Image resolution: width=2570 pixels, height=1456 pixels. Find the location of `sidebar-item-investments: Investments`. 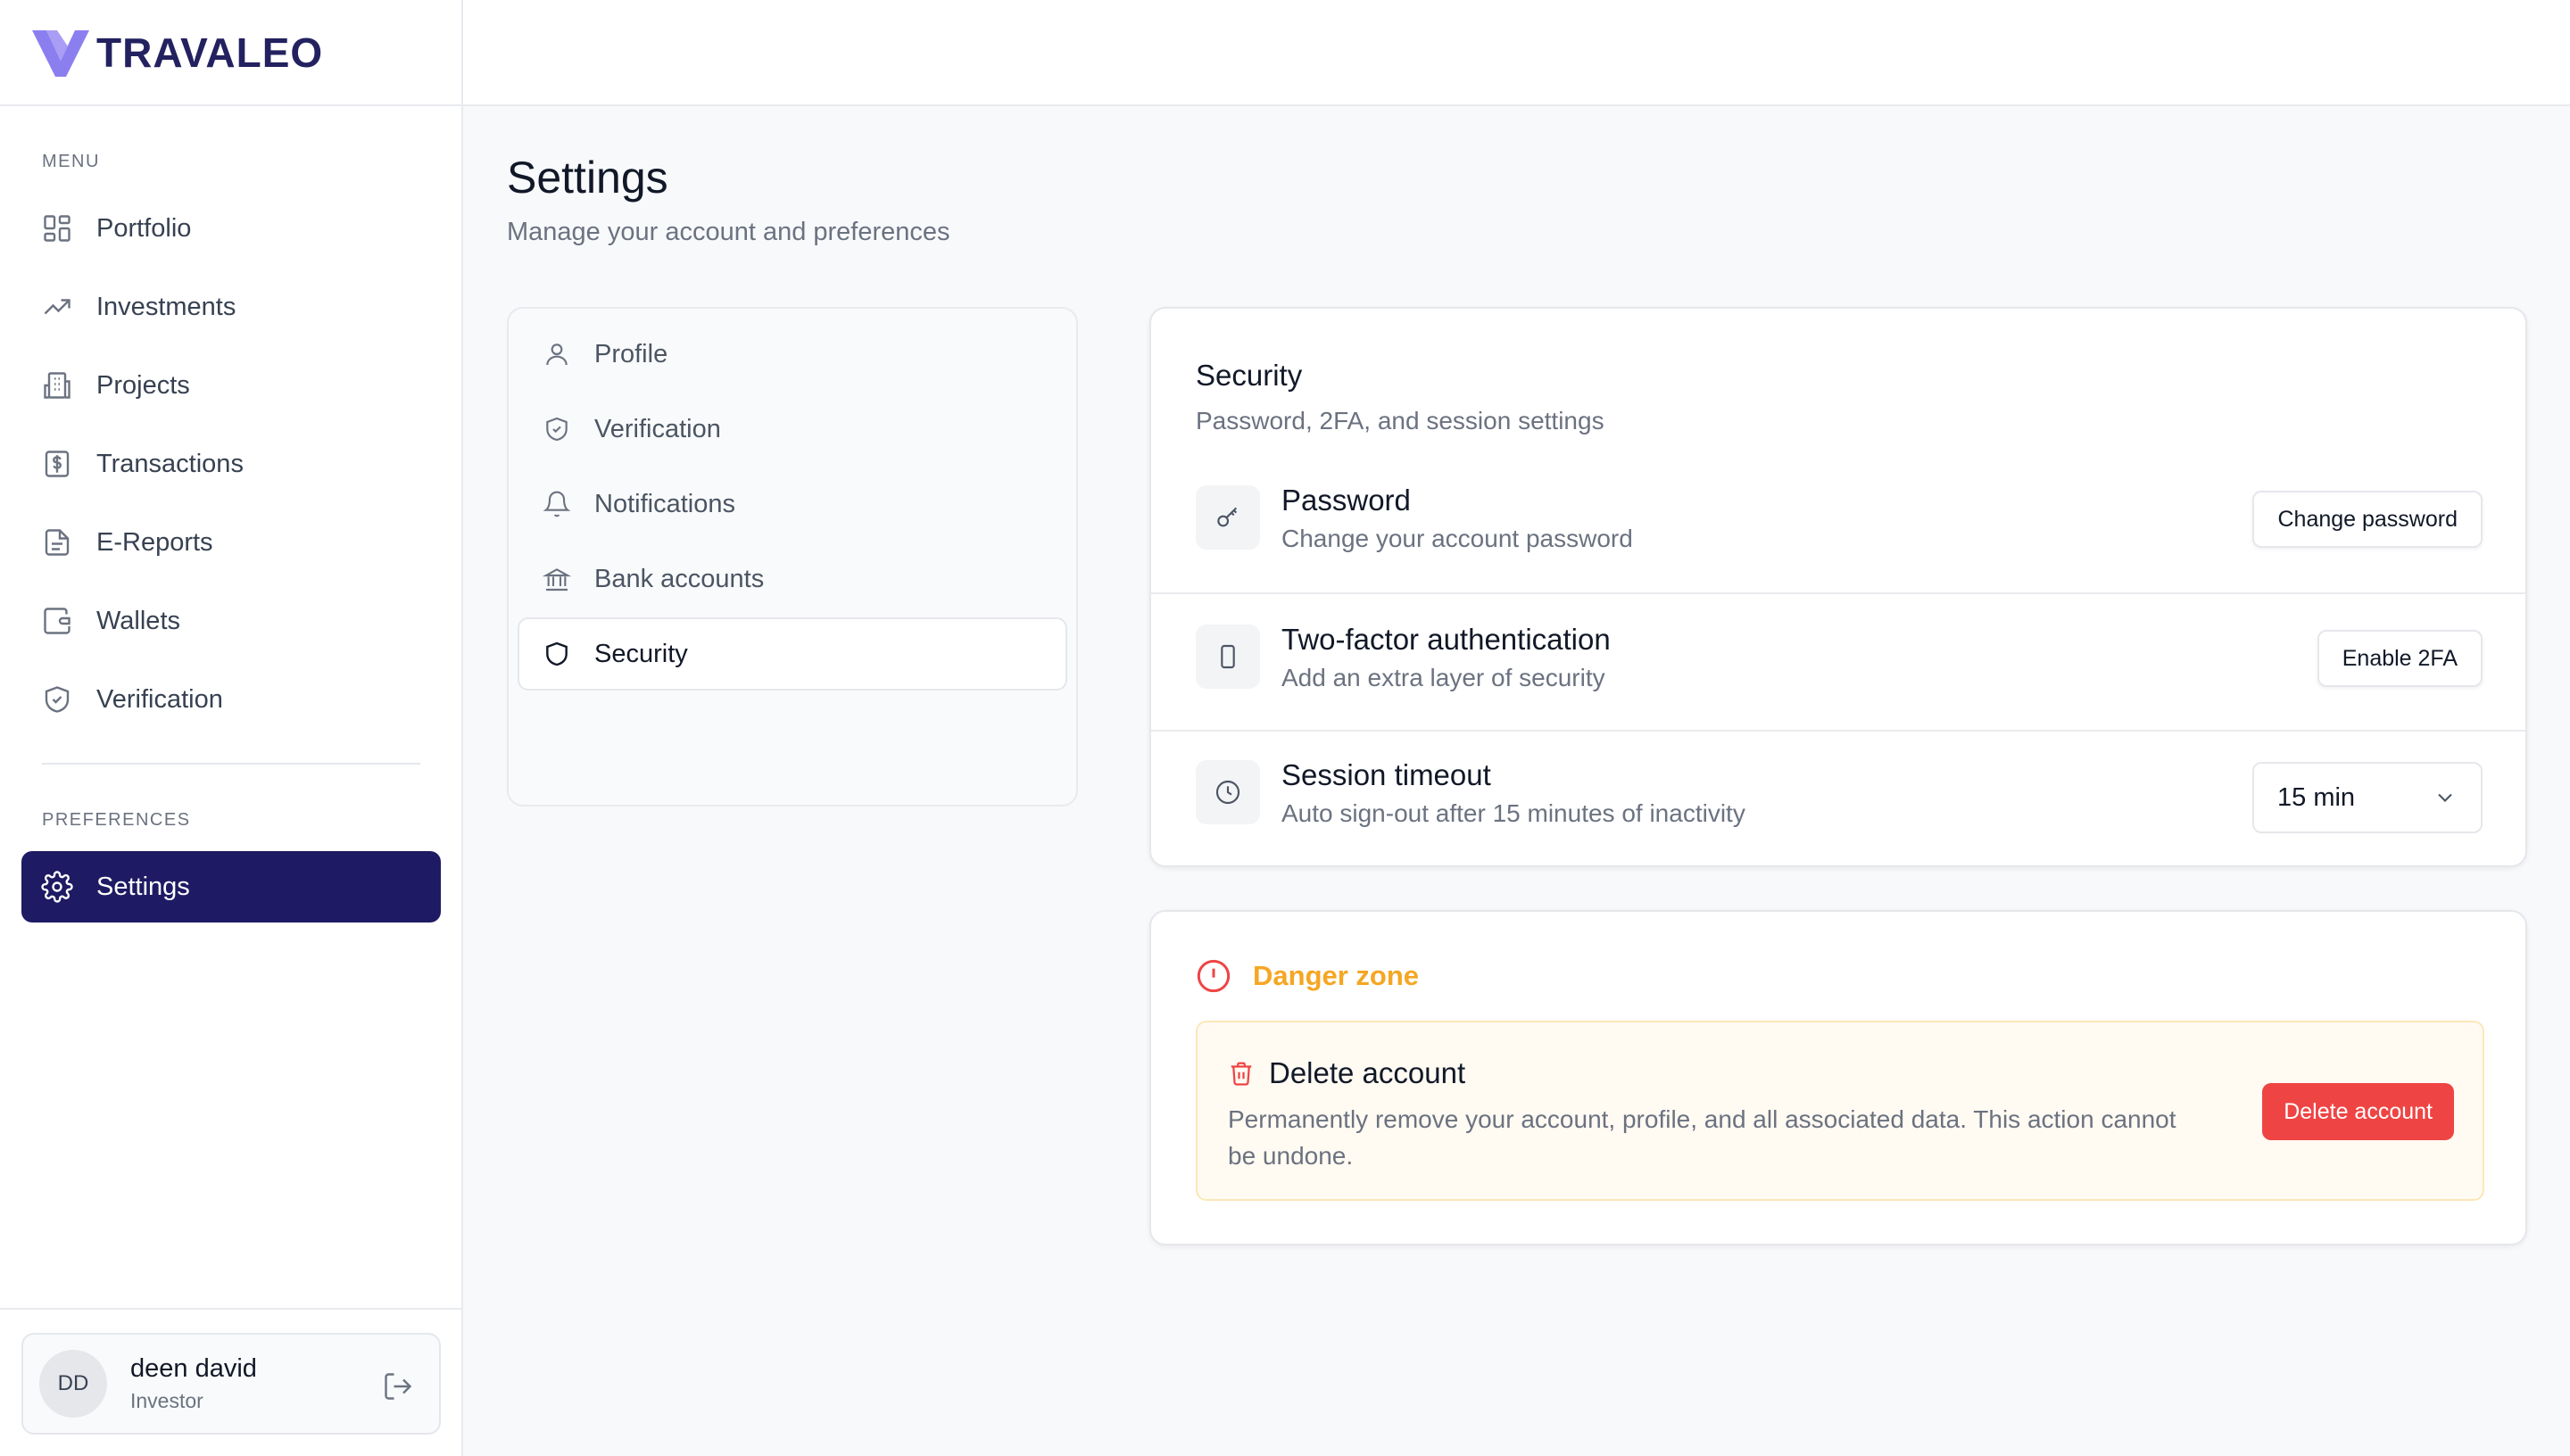

sidebar-item-investments: Investments is located at coordinates (231, 307).